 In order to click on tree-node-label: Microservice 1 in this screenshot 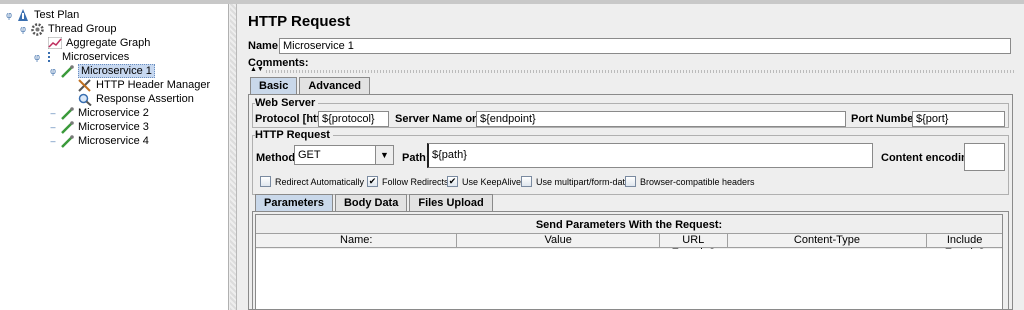, I will do `click(116, 71)`.